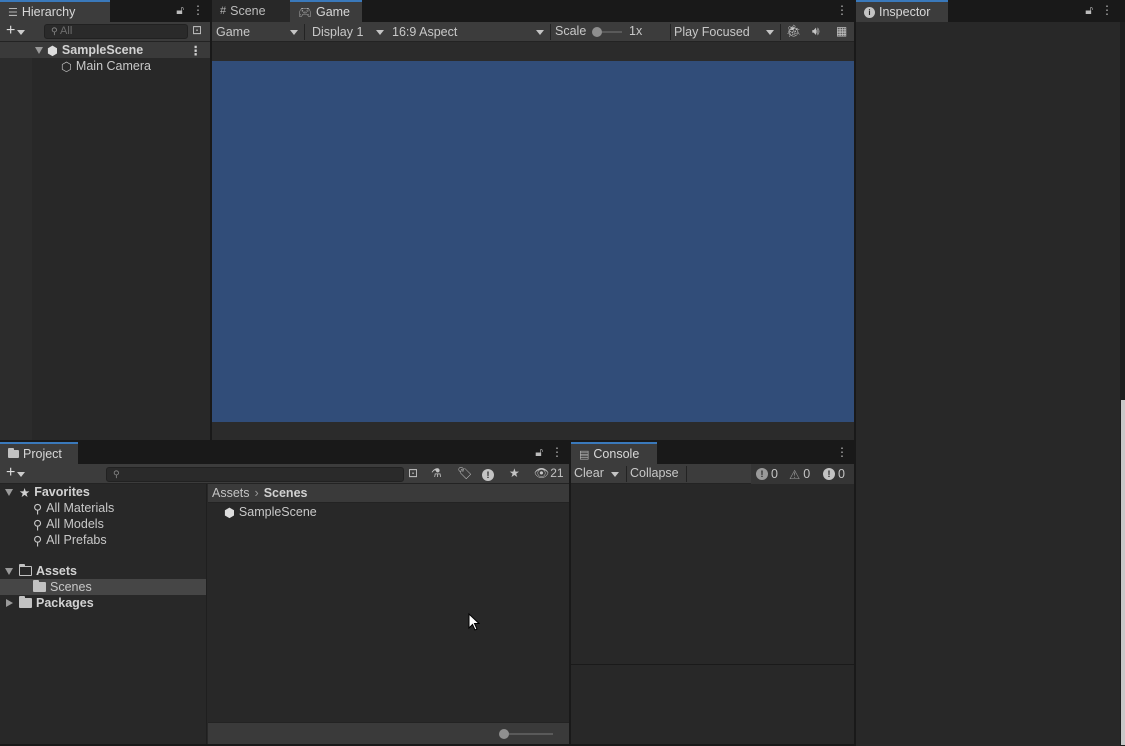  I want to click on list-icon: ☰, so click(13, 12).